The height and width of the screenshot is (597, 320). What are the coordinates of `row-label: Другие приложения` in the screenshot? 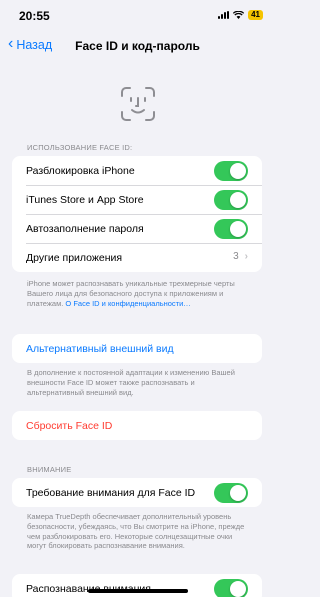 It's located at (74, 257).